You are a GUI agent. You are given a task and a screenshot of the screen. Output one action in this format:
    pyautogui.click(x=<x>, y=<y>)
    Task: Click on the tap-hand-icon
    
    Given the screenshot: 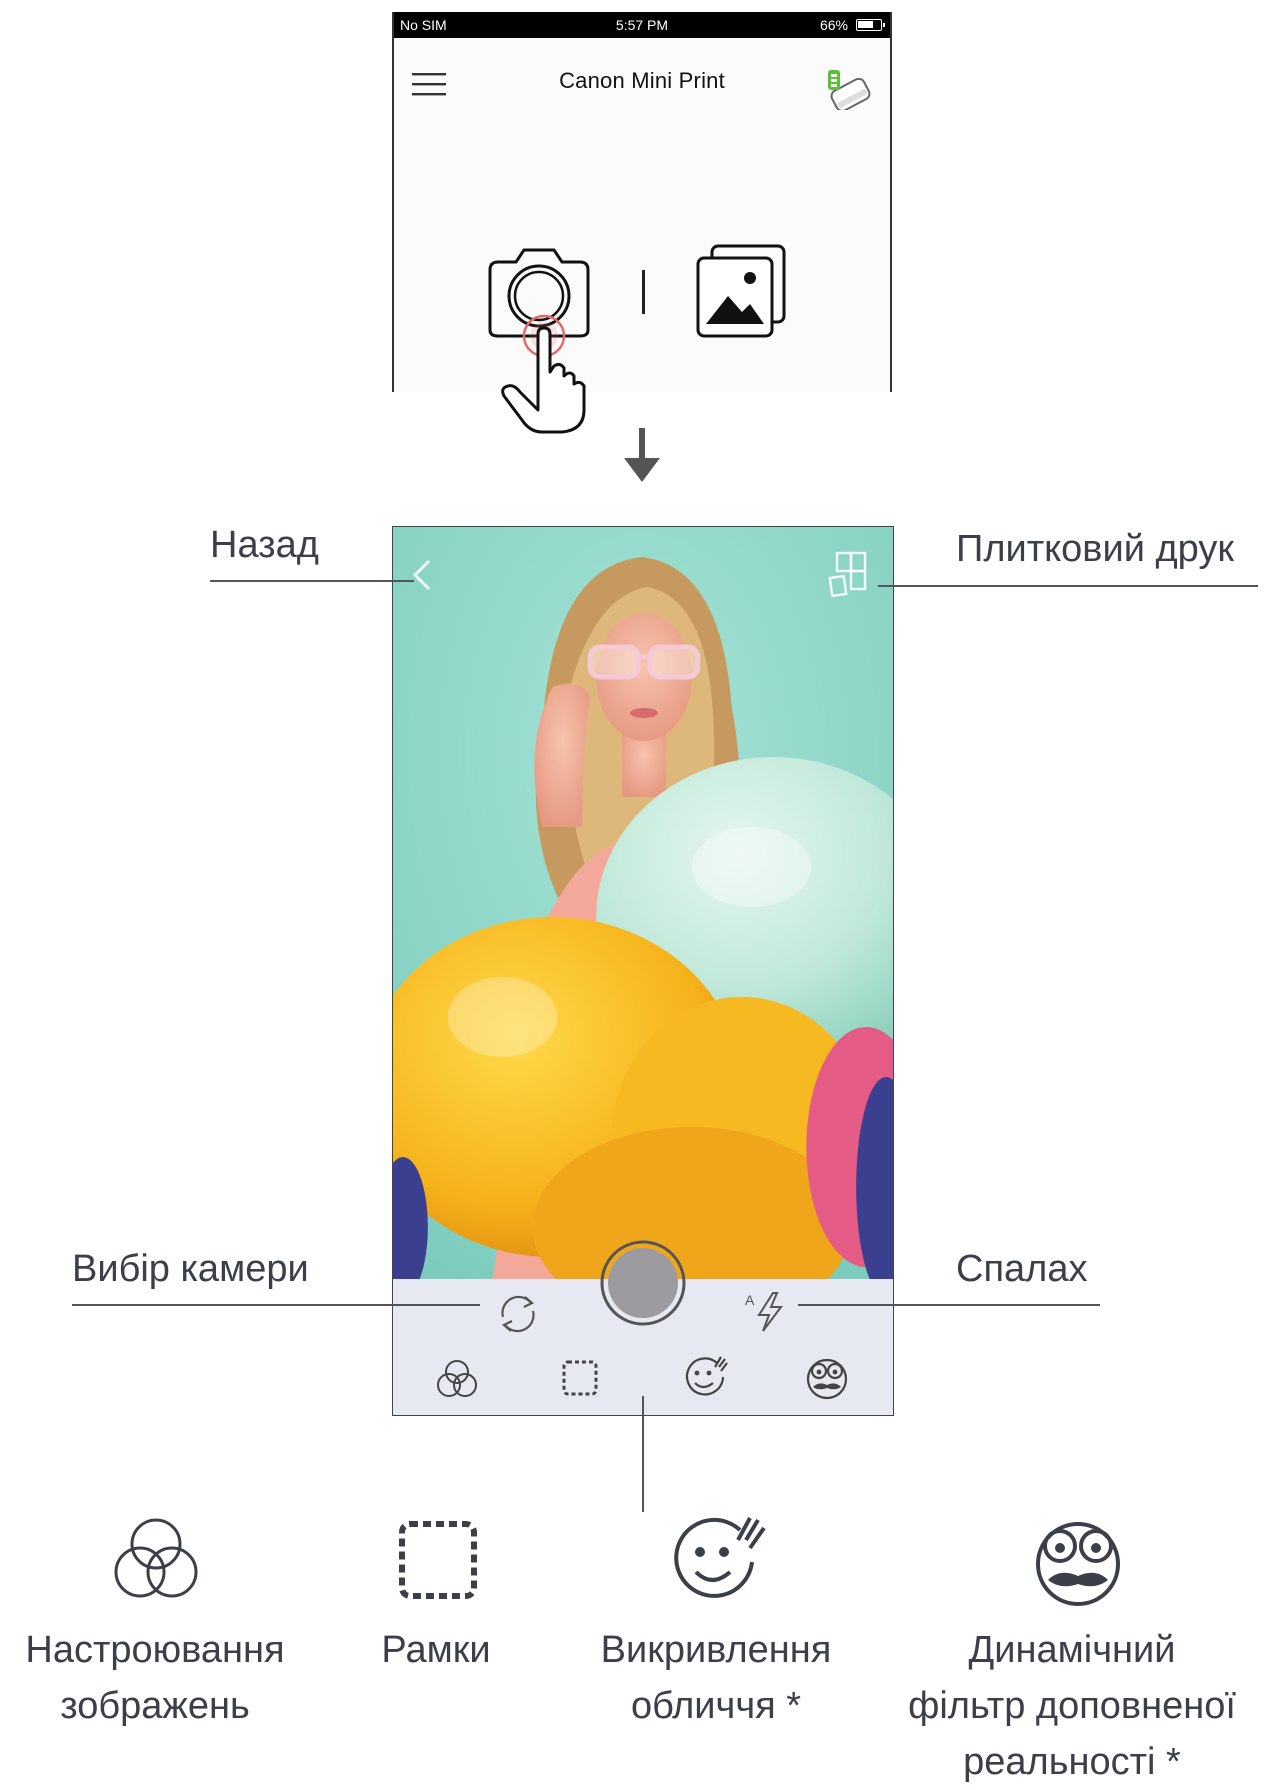 What is the action you would take?
    pyautogui.click(x=543, y=374)
    